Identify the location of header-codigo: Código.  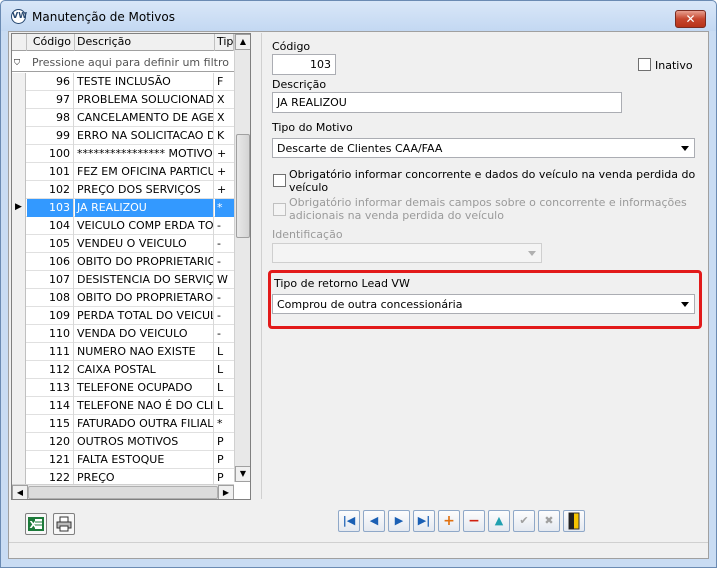
(51, 42).